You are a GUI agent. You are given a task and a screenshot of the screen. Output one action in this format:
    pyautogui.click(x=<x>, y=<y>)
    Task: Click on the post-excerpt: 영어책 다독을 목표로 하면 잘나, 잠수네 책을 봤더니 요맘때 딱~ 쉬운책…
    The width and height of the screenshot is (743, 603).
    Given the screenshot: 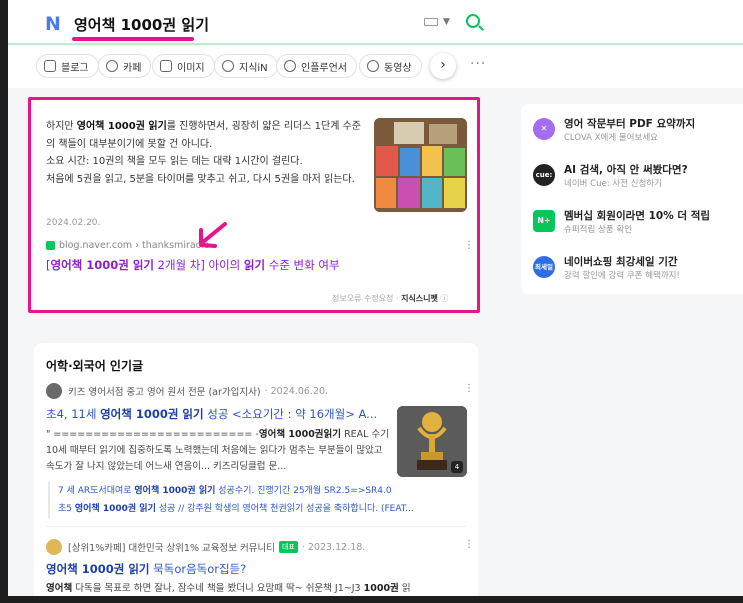 What is the action you would take?
    pyautogui.click(x=256, y=588)
    